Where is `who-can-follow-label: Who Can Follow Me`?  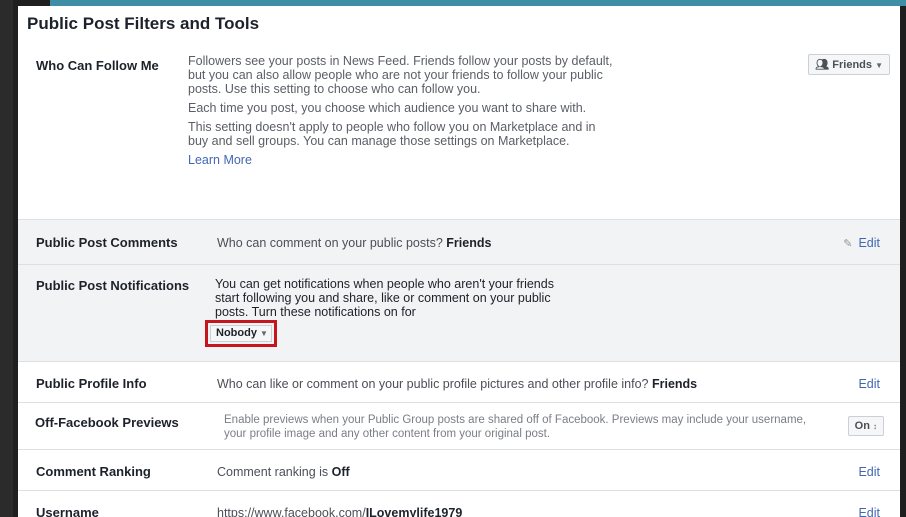
who-can-follow-label: Who Can Follow Me is located at coordinates (97, 65).